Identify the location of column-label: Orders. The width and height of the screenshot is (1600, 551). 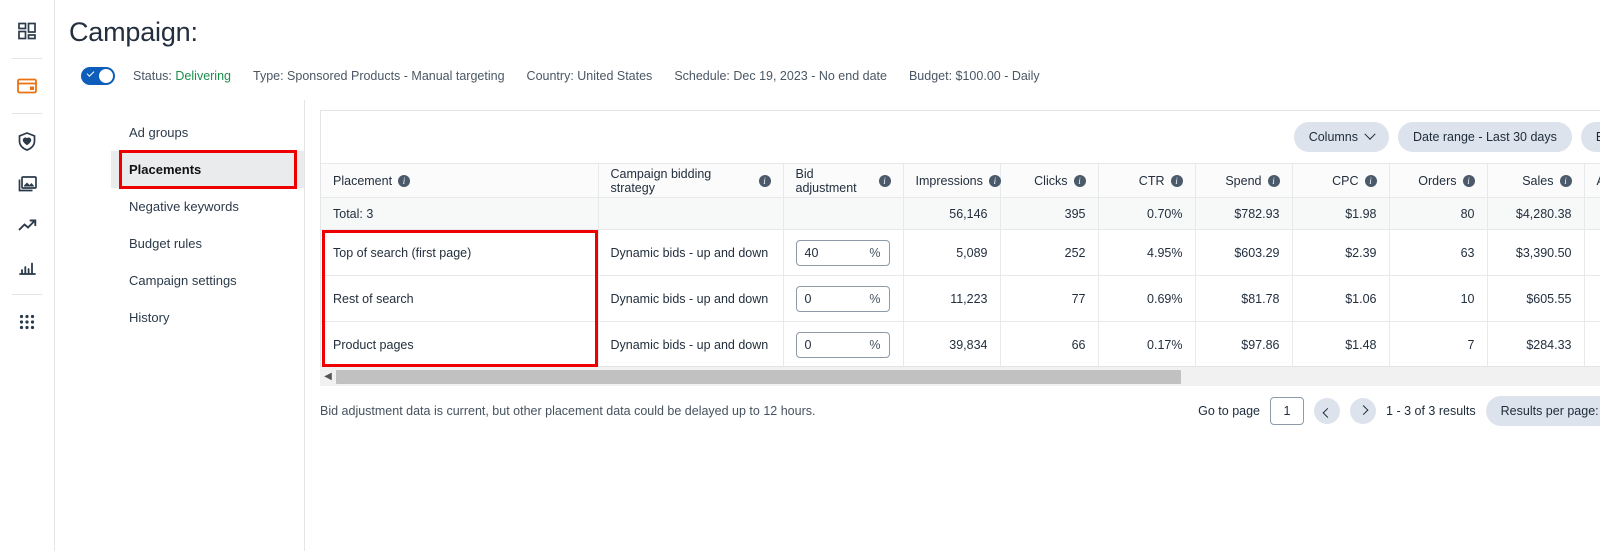
(1437, 180).